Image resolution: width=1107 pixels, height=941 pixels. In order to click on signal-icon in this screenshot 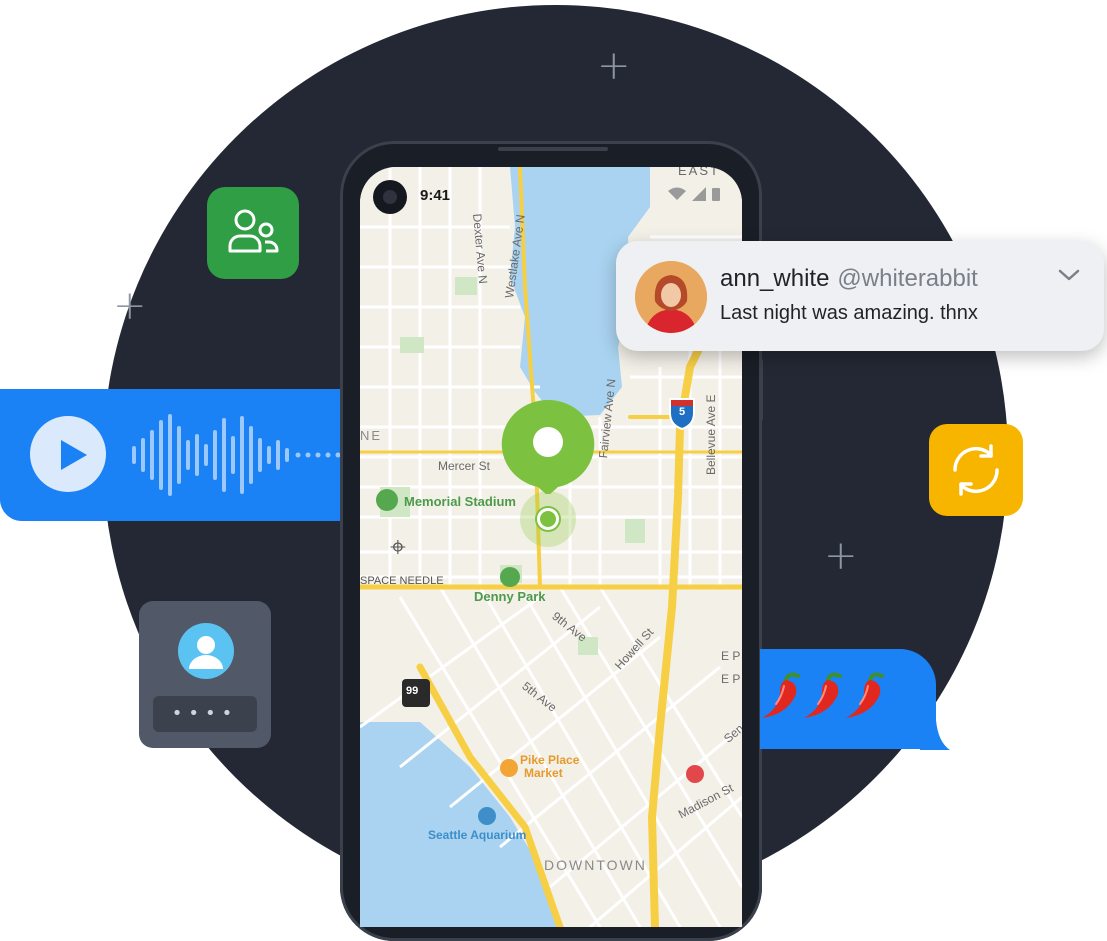, I will do `click(699, 194)`.